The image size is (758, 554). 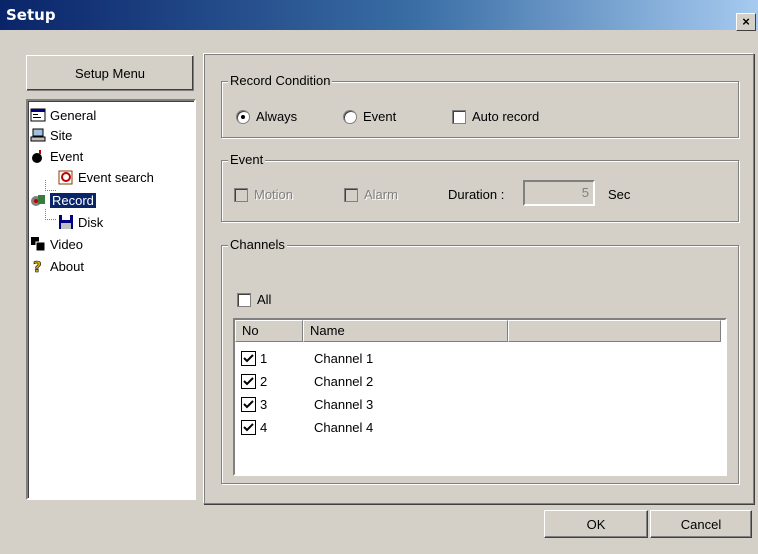 I want to click on checkbox-label: Motion, so click(x=274, y=194).